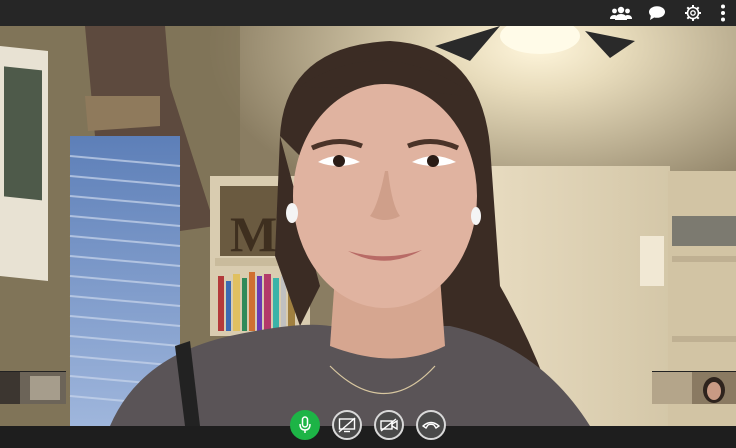 This screenshot has height=448, width=736. I want to click on microphone-icon, so click(305, 424).